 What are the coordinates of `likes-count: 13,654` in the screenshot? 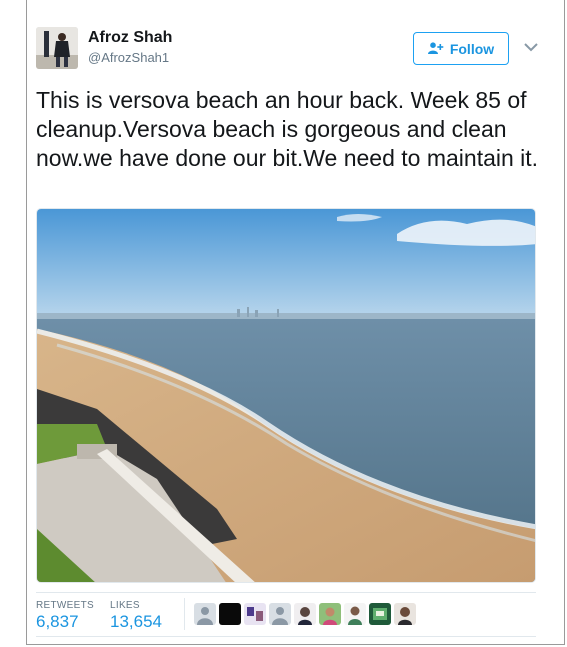 It's located at (136, 622).